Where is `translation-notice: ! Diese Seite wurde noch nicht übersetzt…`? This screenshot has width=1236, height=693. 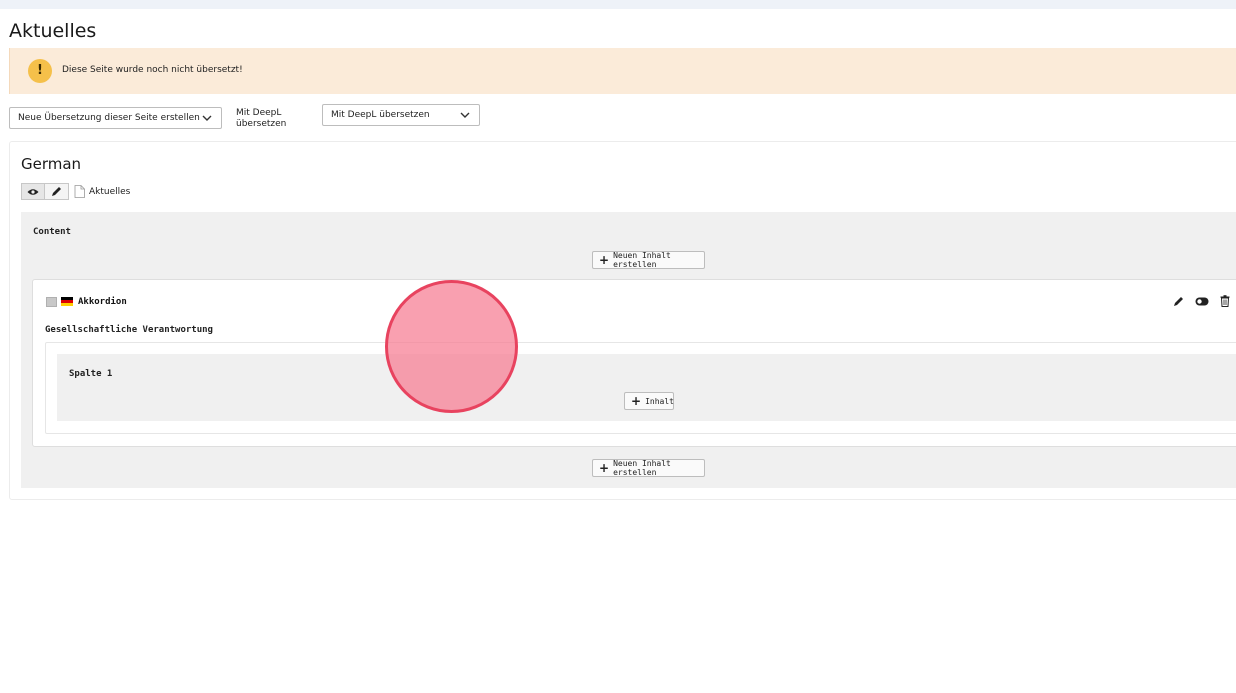 translation-notice: ! Diese Seite wurde noch nicht übersetzt… is located at coordinates (622, 71).